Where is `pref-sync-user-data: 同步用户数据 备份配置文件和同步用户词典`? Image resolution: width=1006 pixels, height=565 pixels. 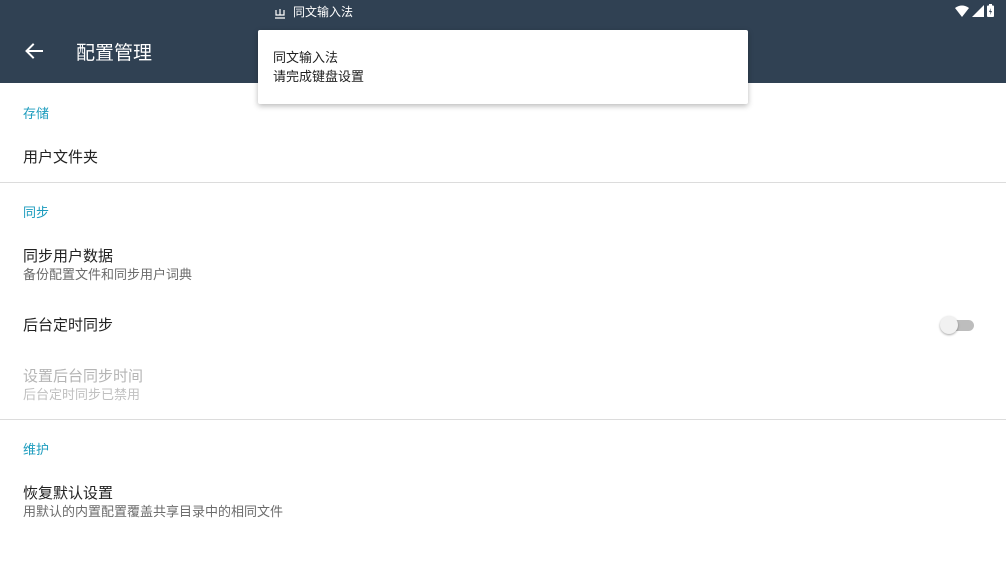 pref-sync-user-data: 同步用户数据 备份配置文件和同步用户词典 is located at coordinates (503, 262).